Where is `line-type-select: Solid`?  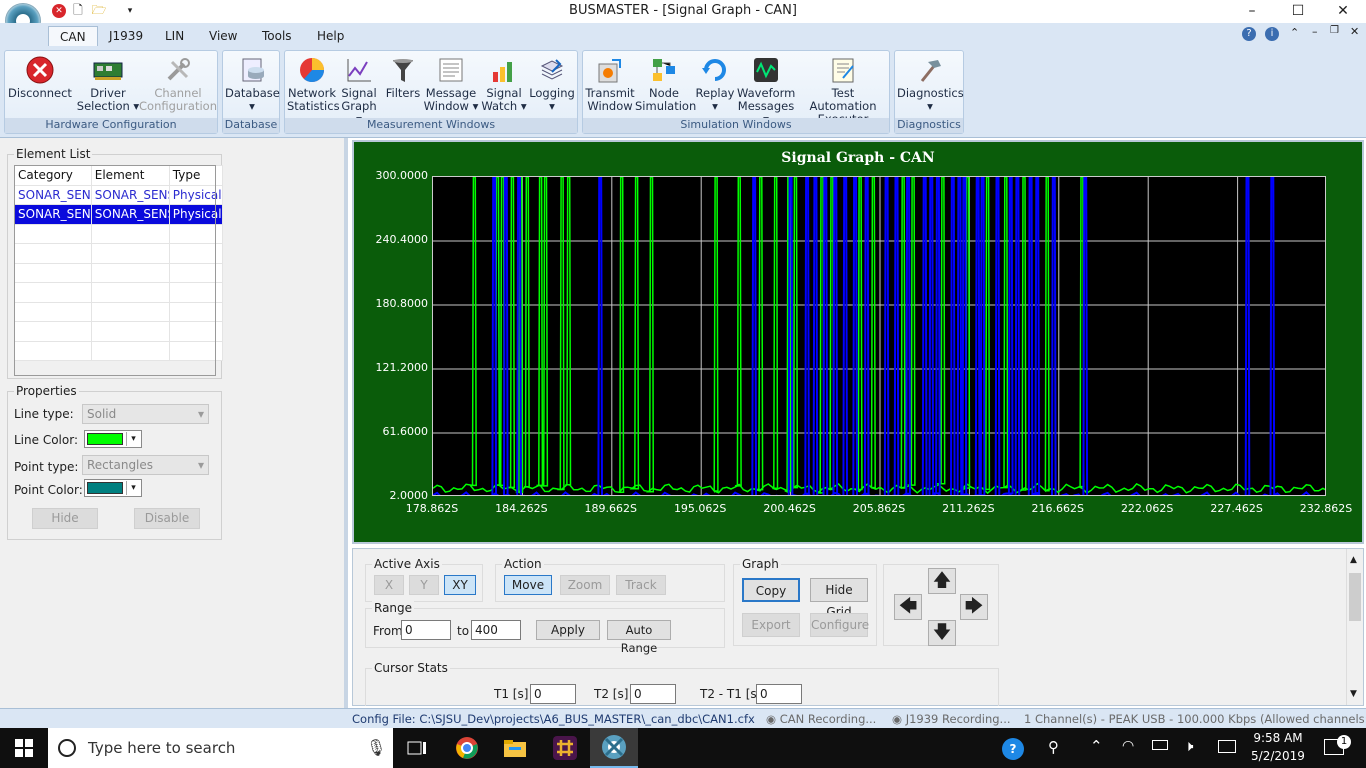 line-type-select: Solid is located at coordinates (145, 414).